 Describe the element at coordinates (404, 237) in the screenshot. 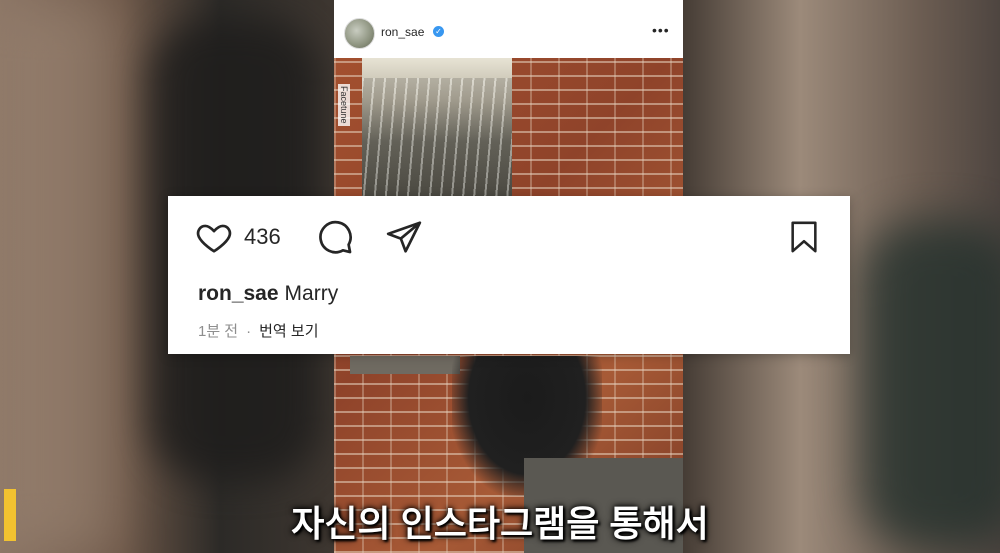

I see `share-icon` at that location.